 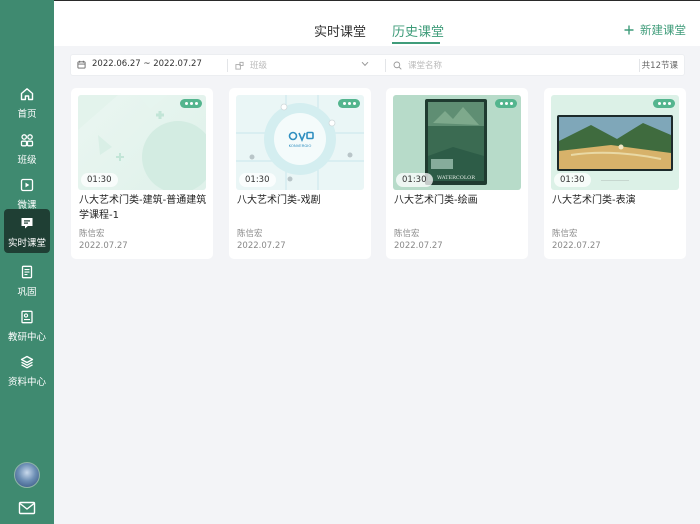 What do you see at coordinates (27, 185) in the screenshot?
I see `play-icon` at bounding box center [27, 185].